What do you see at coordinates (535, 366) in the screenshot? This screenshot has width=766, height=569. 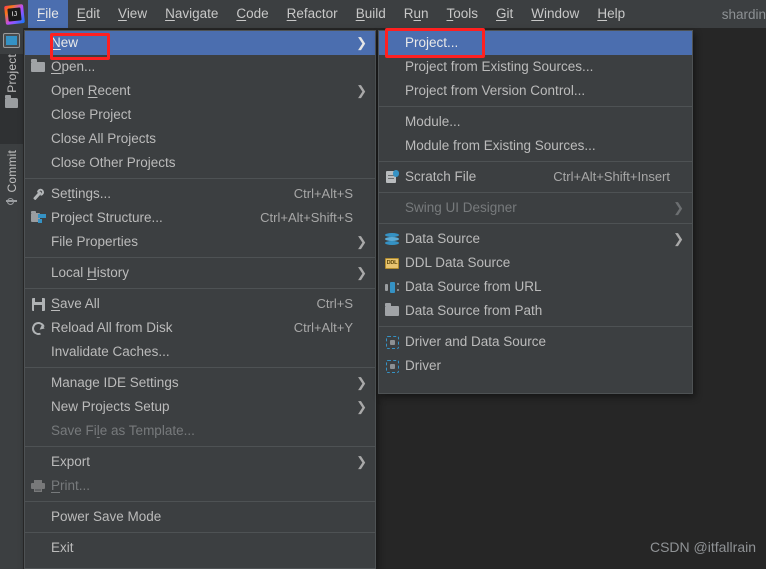 I see `menu-item-driver: Driver` at bounding box center [535, 366].